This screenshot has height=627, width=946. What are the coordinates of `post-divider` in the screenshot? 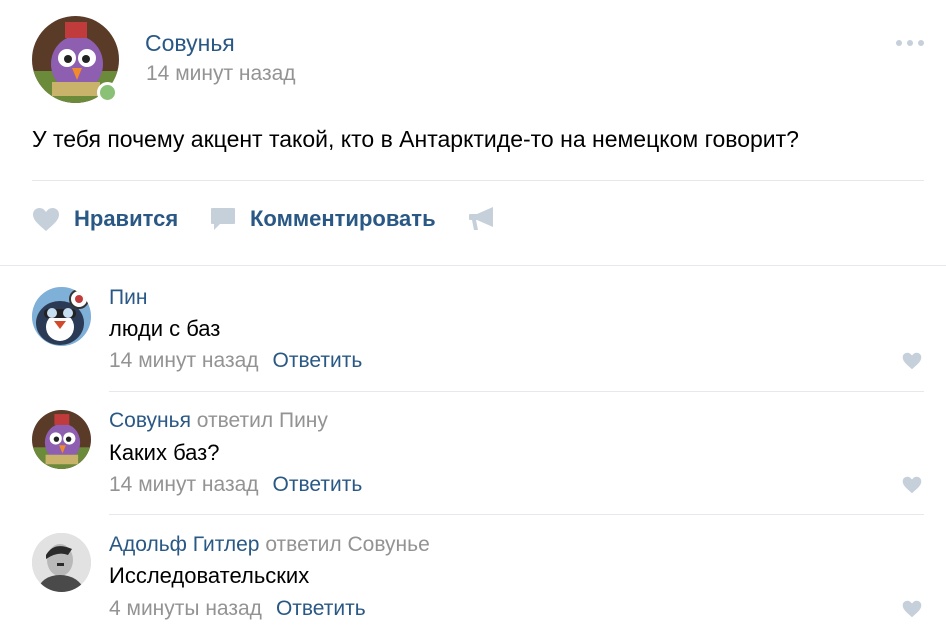 It's located at (478, 180).